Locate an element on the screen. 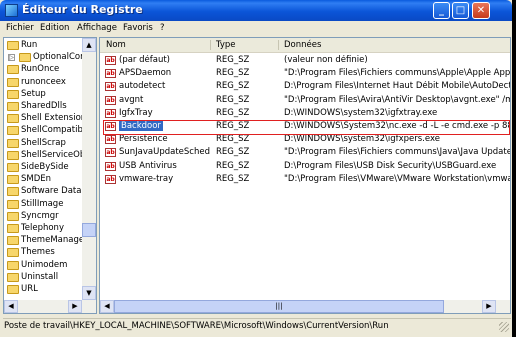 The image size is (516, 337). list-horizontal-scrollbar: ◀ ||| ▶ is located at coordinates (305, 306).